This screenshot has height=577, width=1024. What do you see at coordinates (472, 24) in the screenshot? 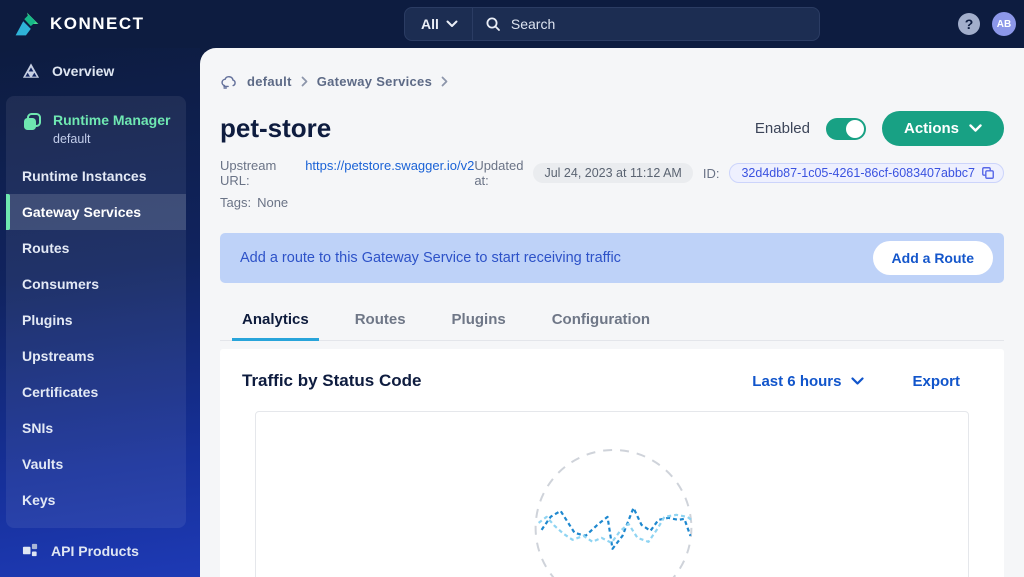
I see `search-divider` at bounding box center [472, 24].